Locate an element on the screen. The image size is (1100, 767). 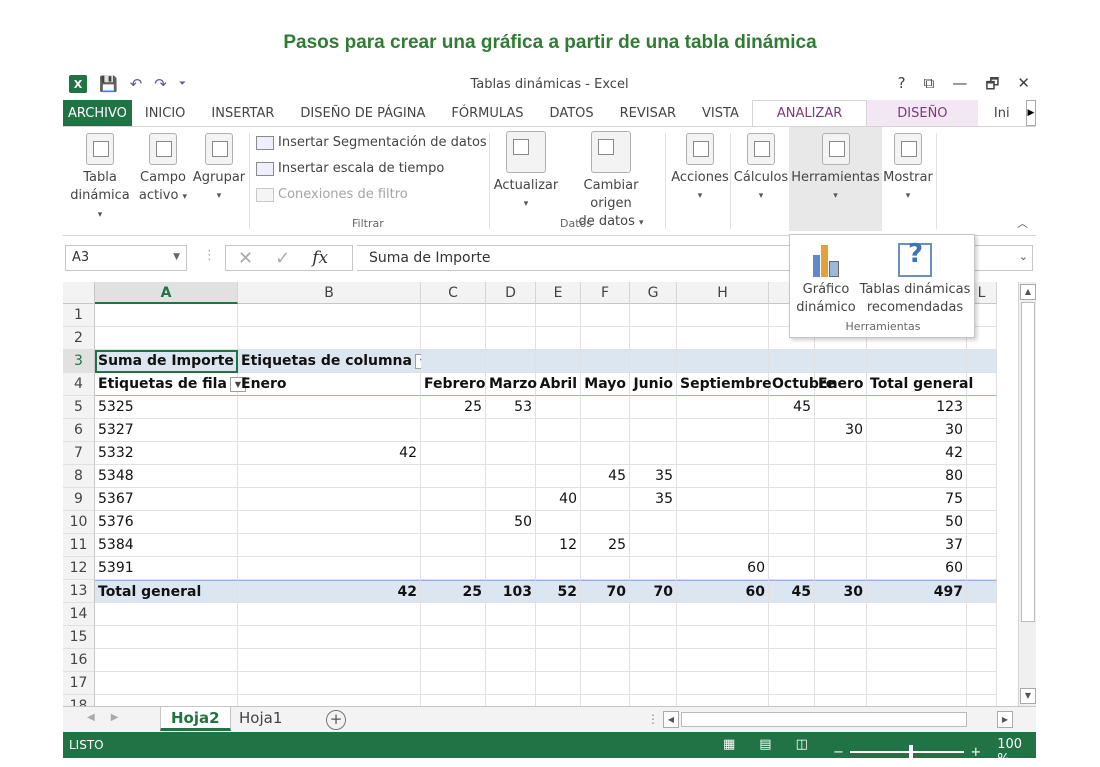
tab-revisar: REVISAR is located at coordinates (648, 113).